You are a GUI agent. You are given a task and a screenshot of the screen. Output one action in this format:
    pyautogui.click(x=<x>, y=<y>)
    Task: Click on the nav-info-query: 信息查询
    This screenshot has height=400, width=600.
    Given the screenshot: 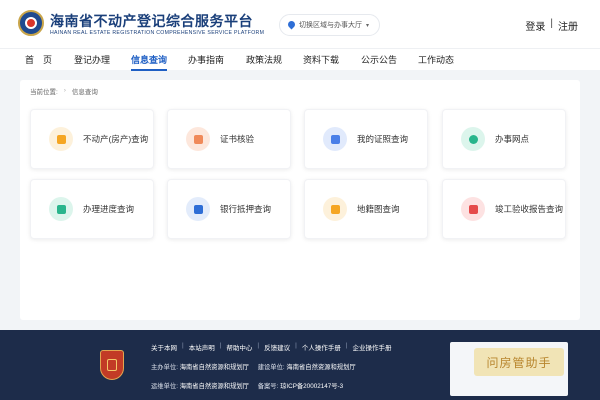 What is the action you would take?
    pyautogui.click(x=149, y=62)
    